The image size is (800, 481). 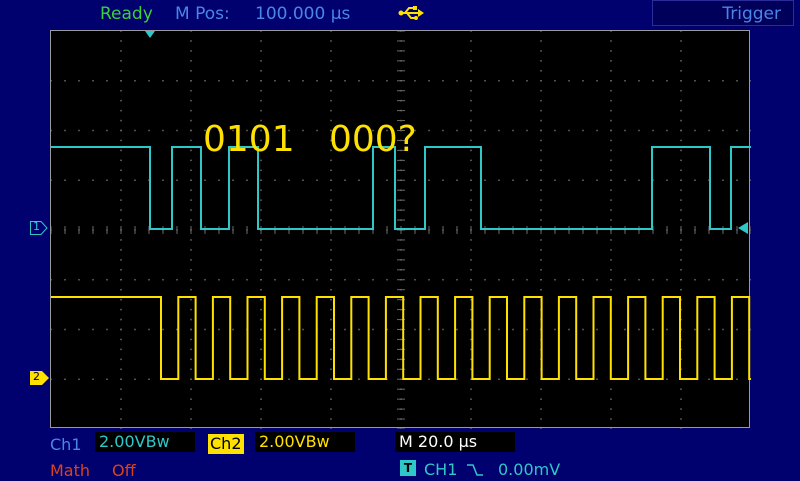 What do you see at coordinates (36, 226) in the screenshot?
I see `ch1-marker-label: 1` at bounding box center [36, 226].